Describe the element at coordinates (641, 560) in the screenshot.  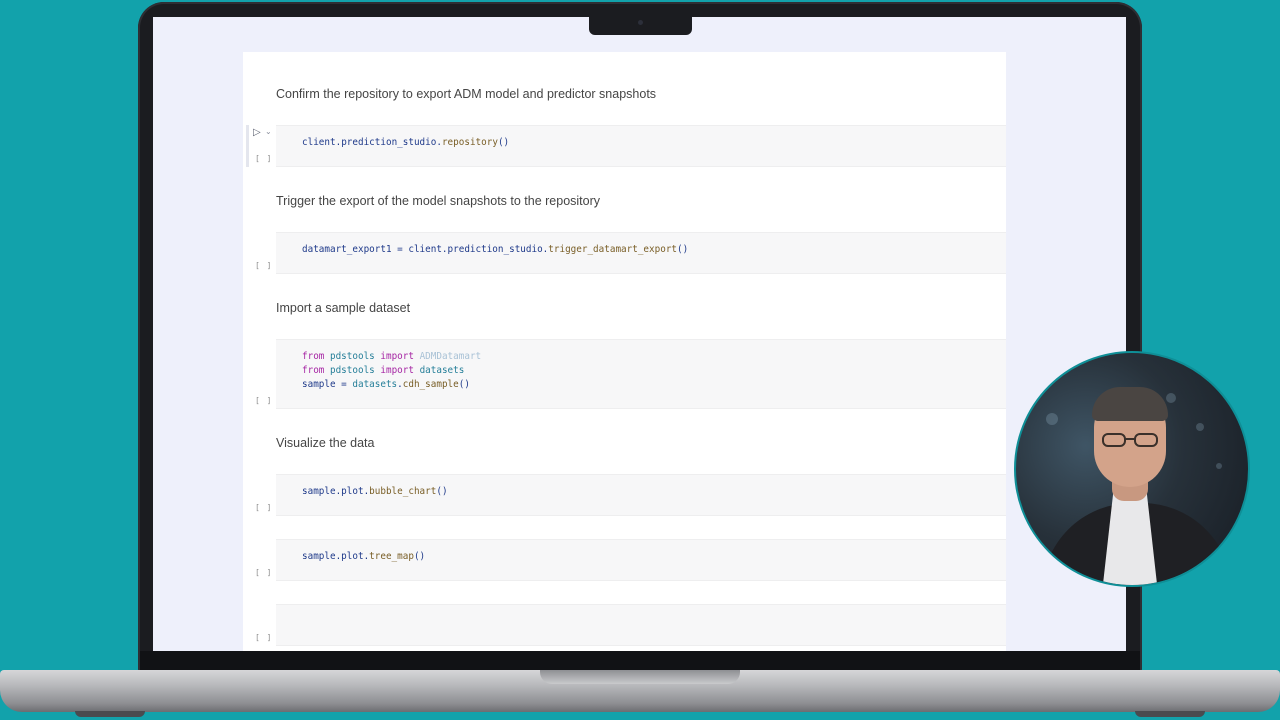
I see `code-cell: sample.plot.tree_map()` at that location.